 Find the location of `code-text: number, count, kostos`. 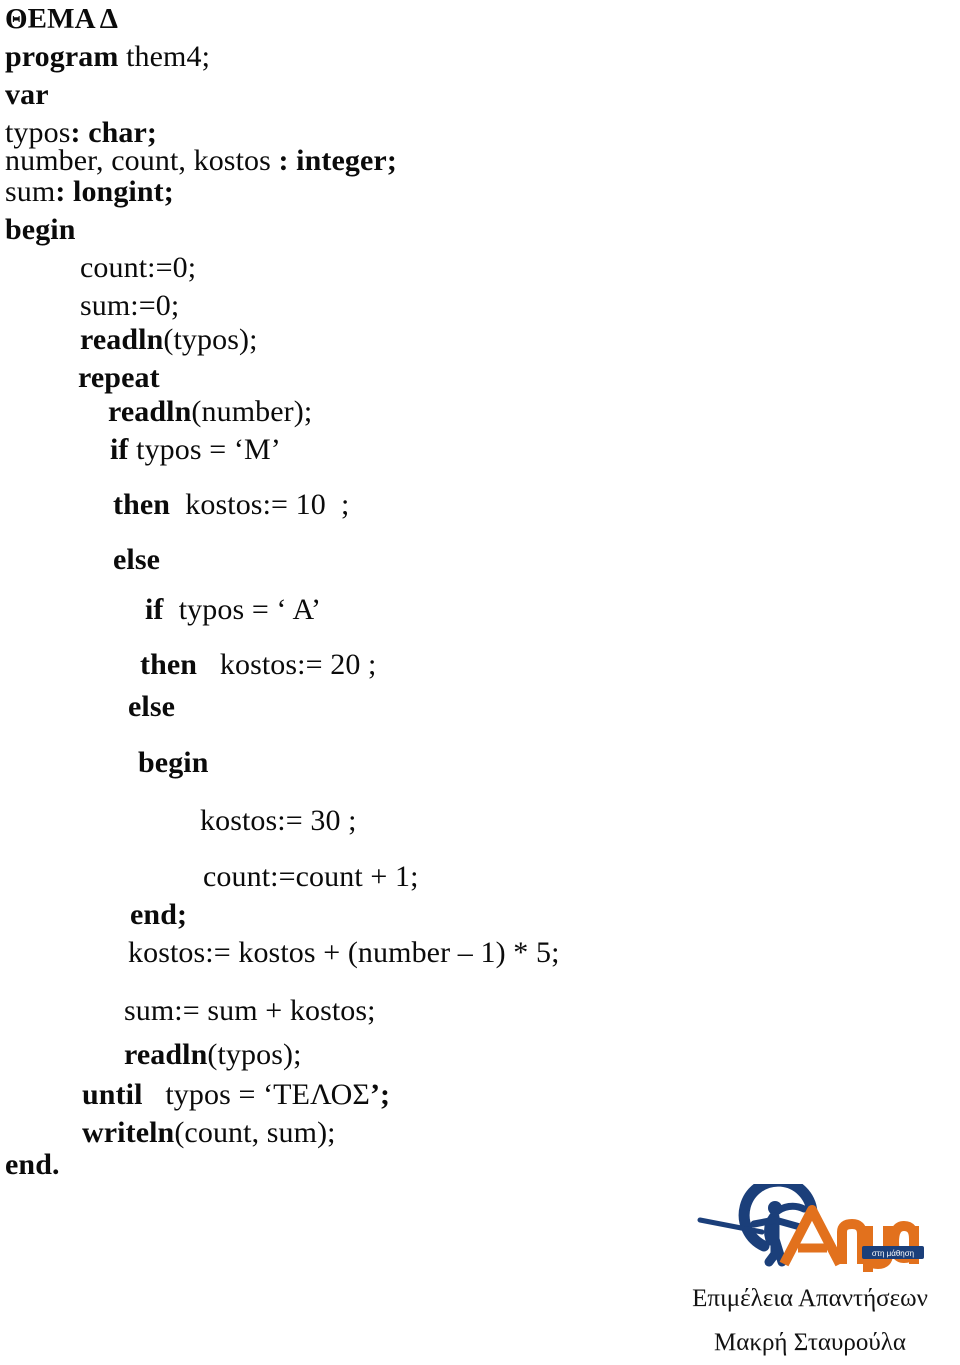

code-text: number, count, kostos is located at coordinates (142, 160).